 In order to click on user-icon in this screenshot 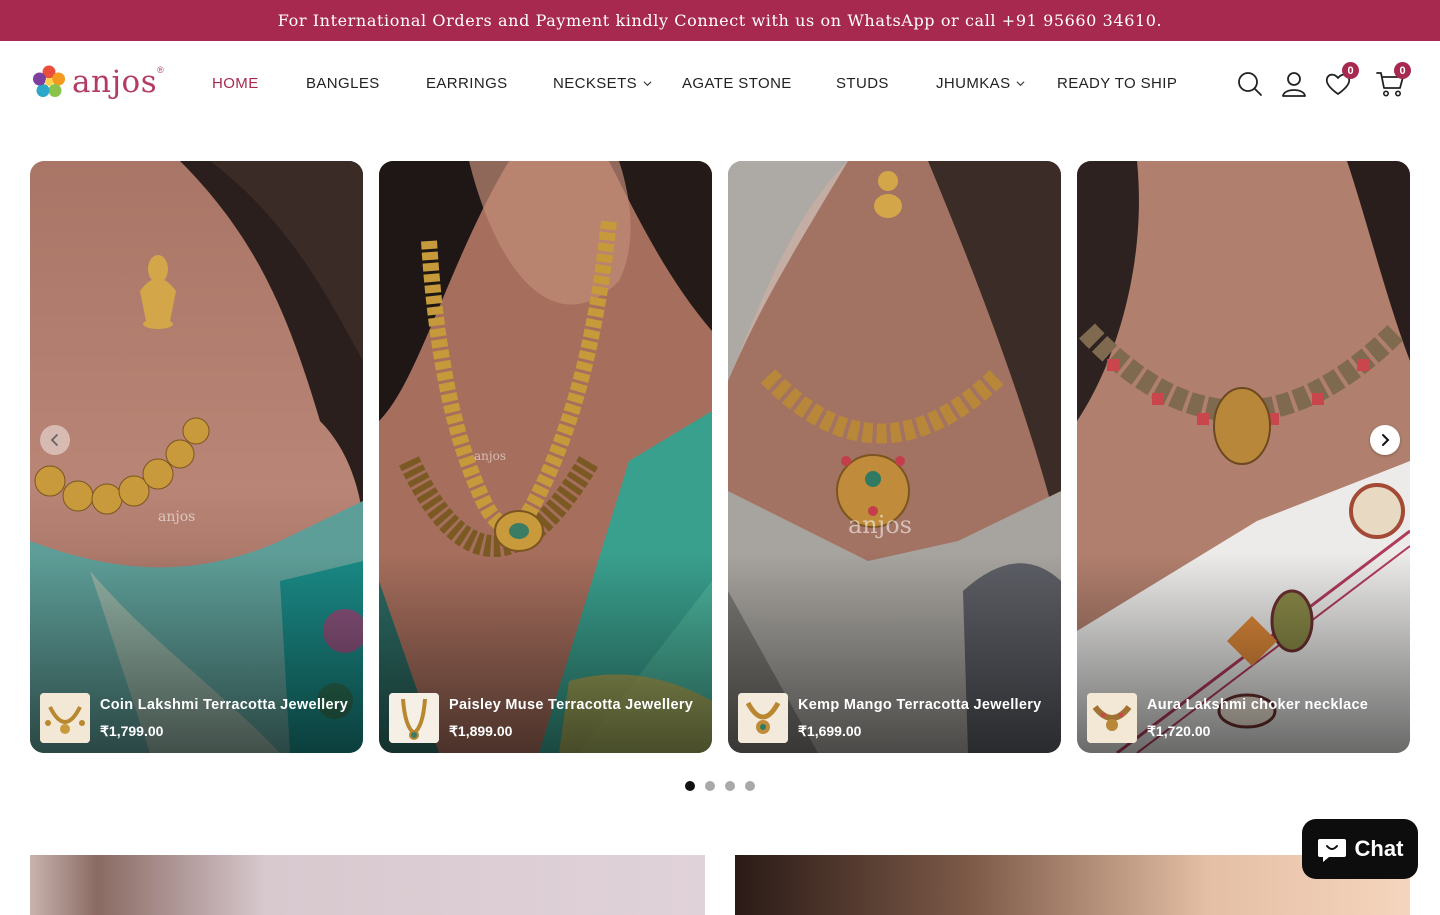, I will do `click(1294, 84)`.